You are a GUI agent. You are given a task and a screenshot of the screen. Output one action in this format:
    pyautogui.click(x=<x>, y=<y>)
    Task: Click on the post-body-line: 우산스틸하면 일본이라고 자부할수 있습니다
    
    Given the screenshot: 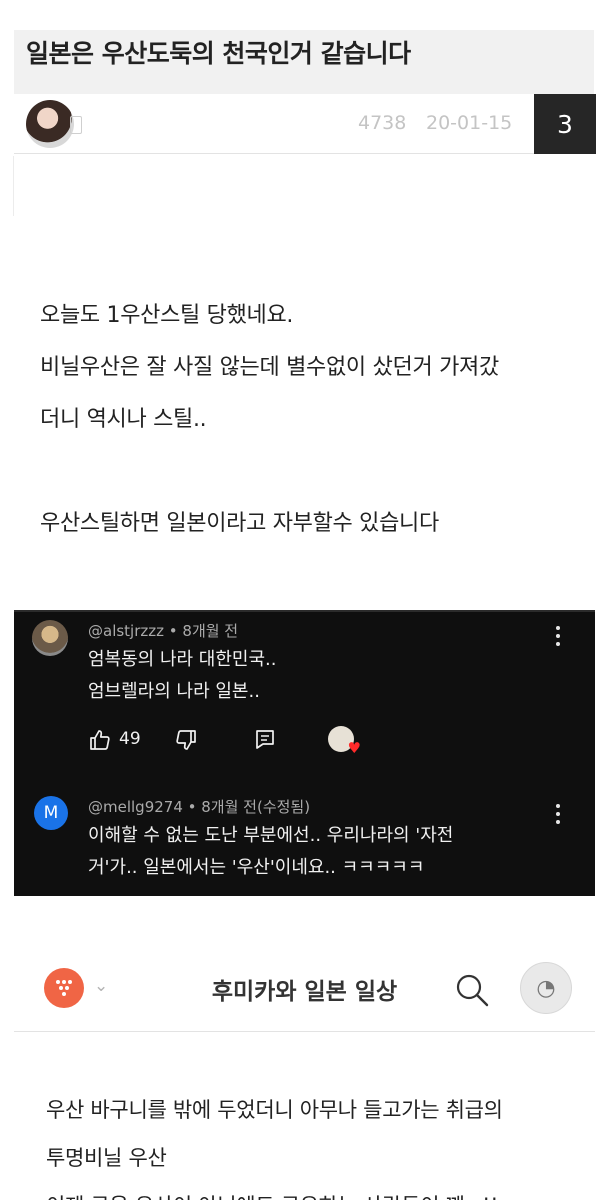 What is the action you would take?
    pyautogui.click(x=239, y=523)
    